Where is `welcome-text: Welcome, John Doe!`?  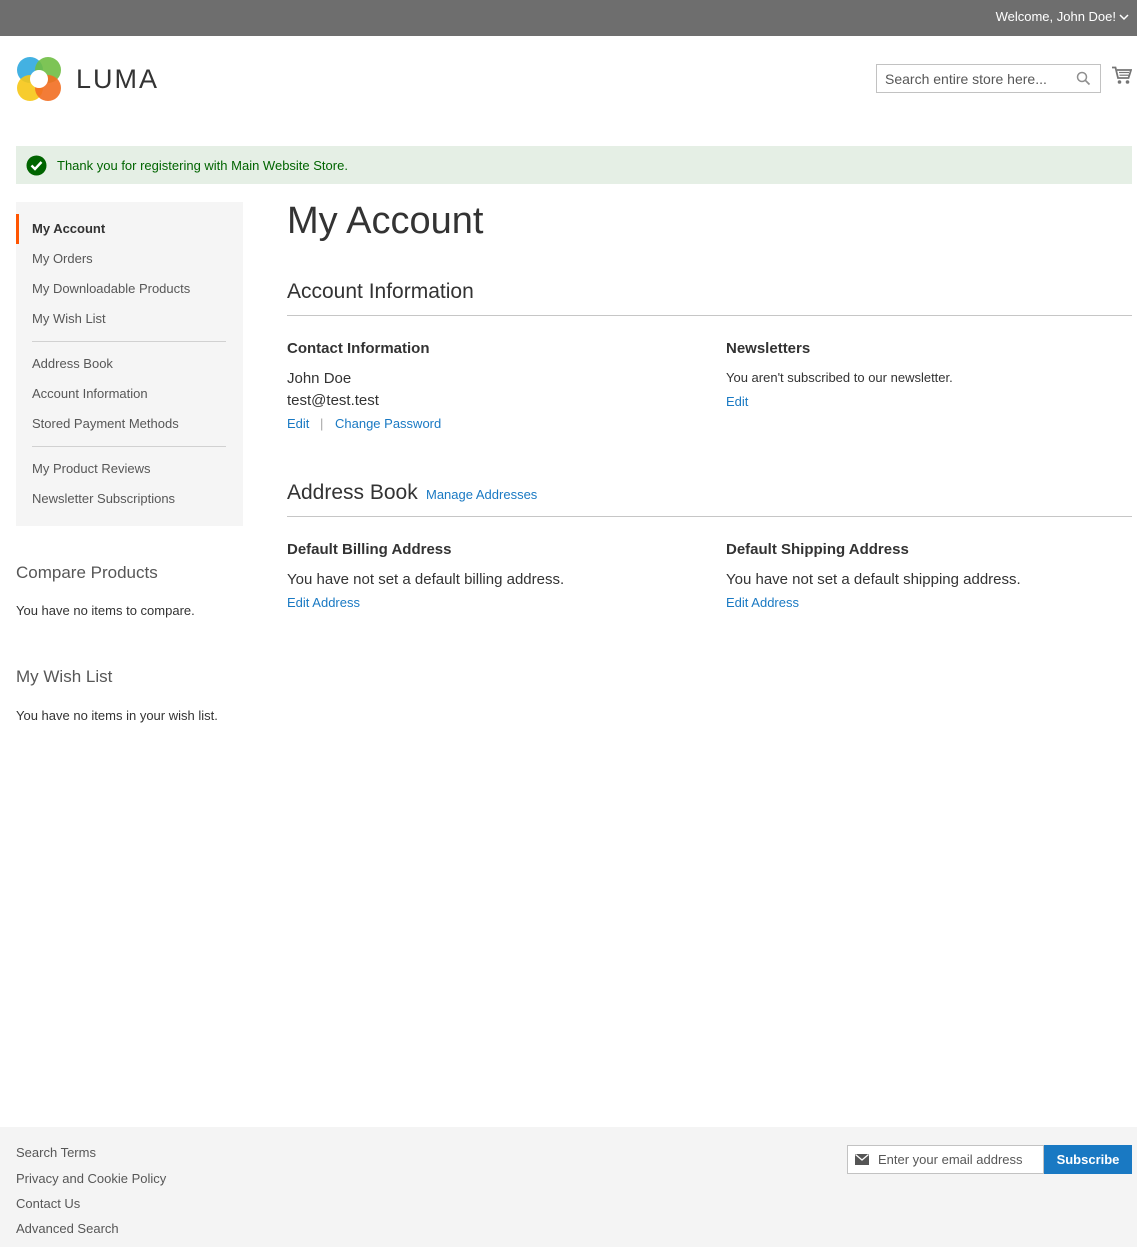 welcome-text: Welcome, John Doe! is located at coordinates (1055, 16).